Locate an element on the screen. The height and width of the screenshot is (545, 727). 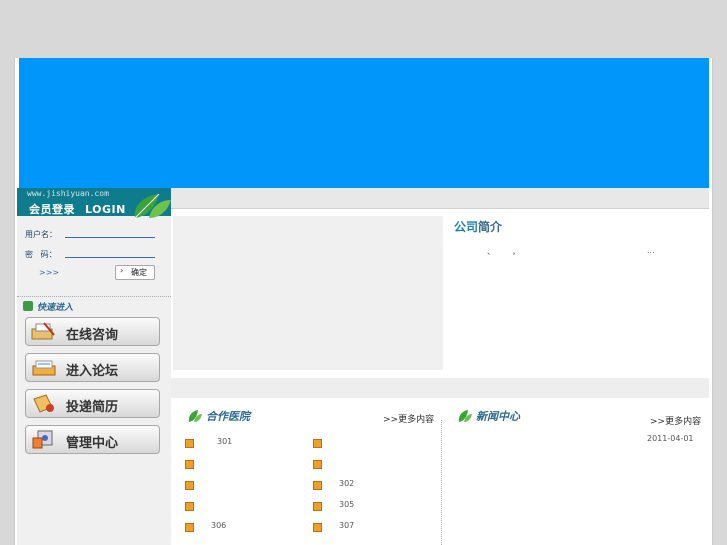
login-submit-label: 确定 is located at coordinates (139, 272).